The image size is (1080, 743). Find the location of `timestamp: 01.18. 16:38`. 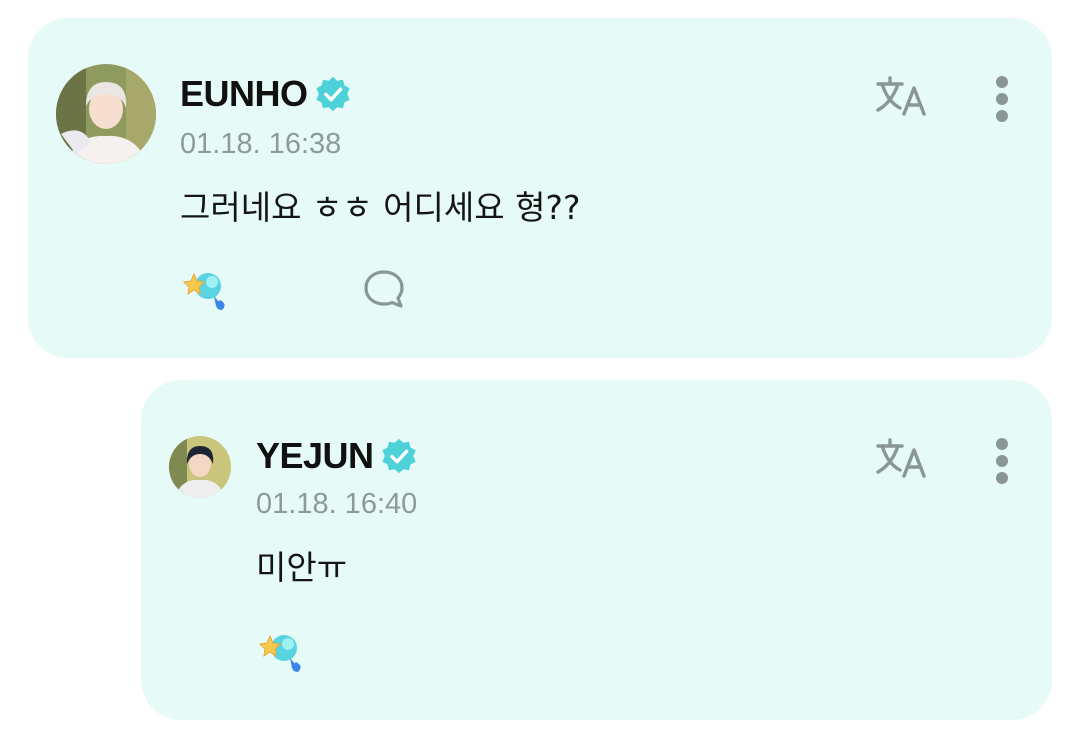

timestamp: 01.18. 16:38 is located at coordinates (261, 144).